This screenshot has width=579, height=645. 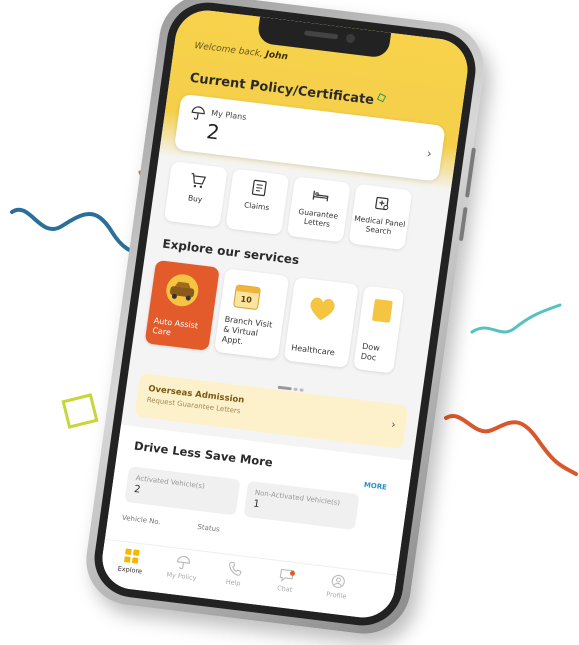 What do you see at coordinates (322, 309) in the screenshot?
I see `heart-icon` at bounding box center [322, 309].